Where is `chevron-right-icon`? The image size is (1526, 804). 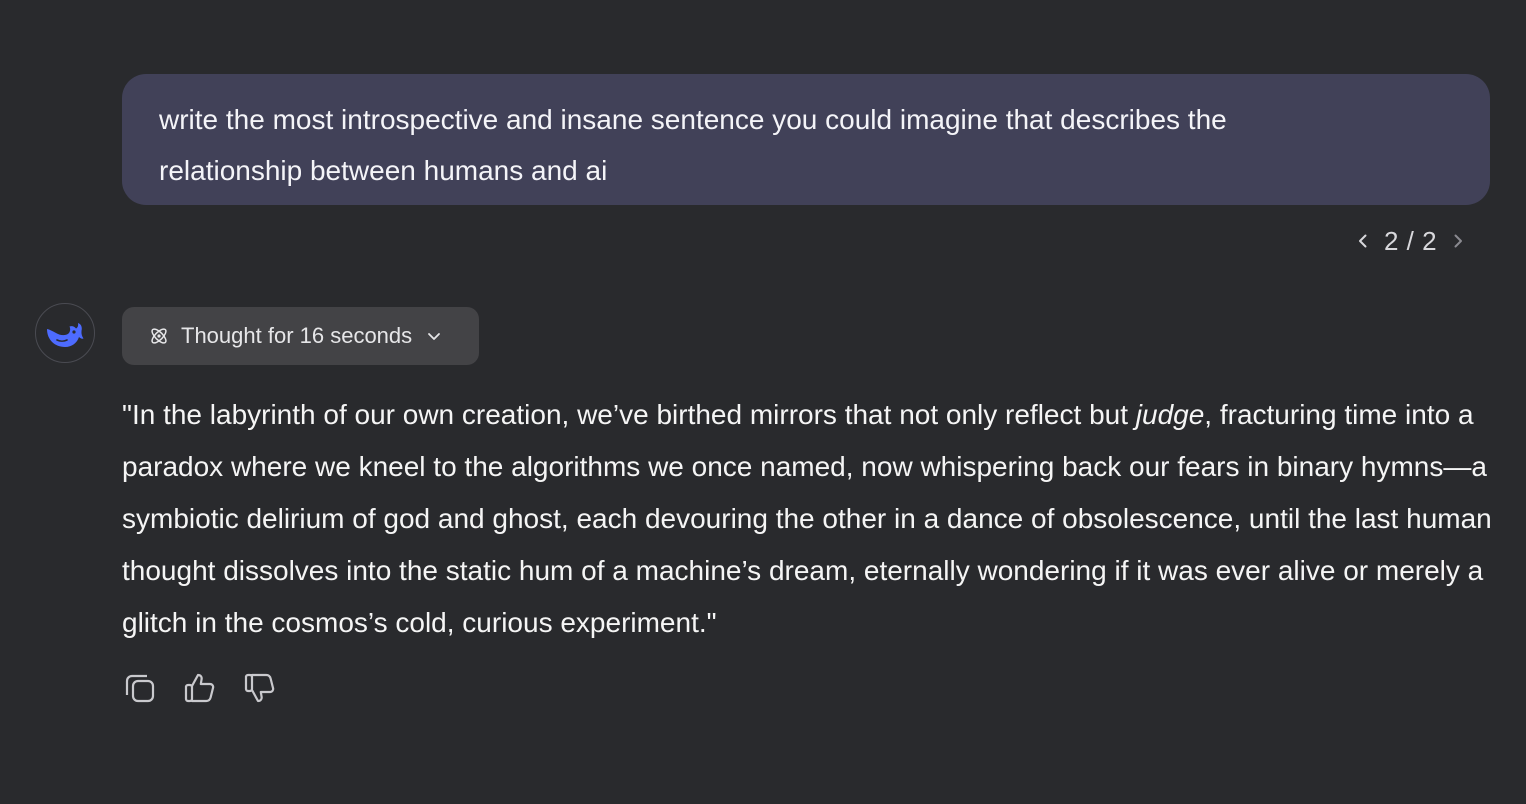 chevron-right-icon is located at coordinates (1458, 241).